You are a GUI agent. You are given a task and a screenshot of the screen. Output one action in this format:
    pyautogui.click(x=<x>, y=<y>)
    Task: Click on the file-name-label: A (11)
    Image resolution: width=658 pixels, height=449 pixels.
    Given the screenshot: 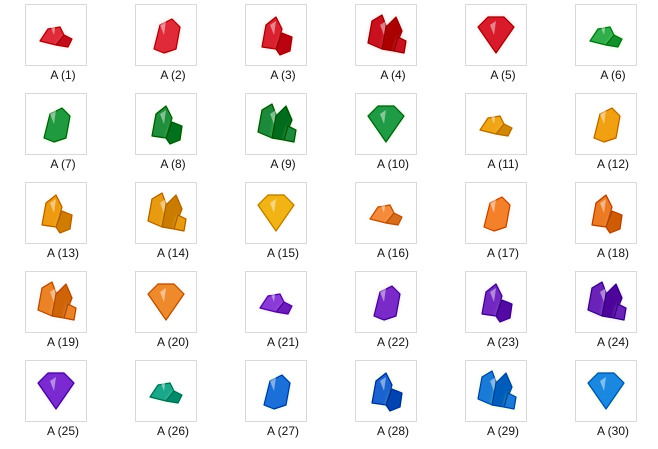 What is the action you would take?
    pyautogui.click(x=503, y=164)
    